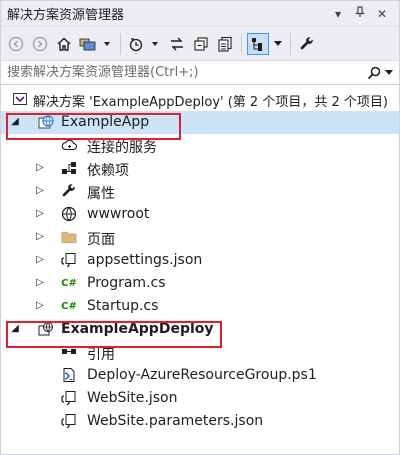 This screenshot has width=400, height=455. I want to click on collapse-all-icon, so click(201, 44).